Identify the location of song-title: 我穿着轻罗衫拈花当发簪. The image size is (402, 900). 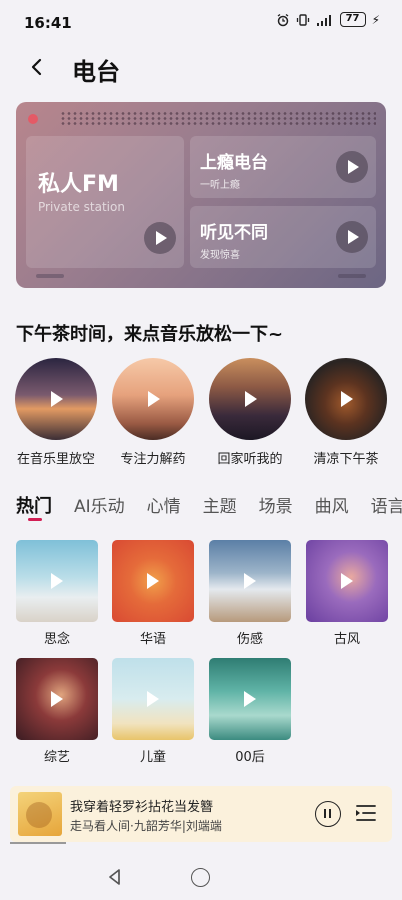
(142, 807).